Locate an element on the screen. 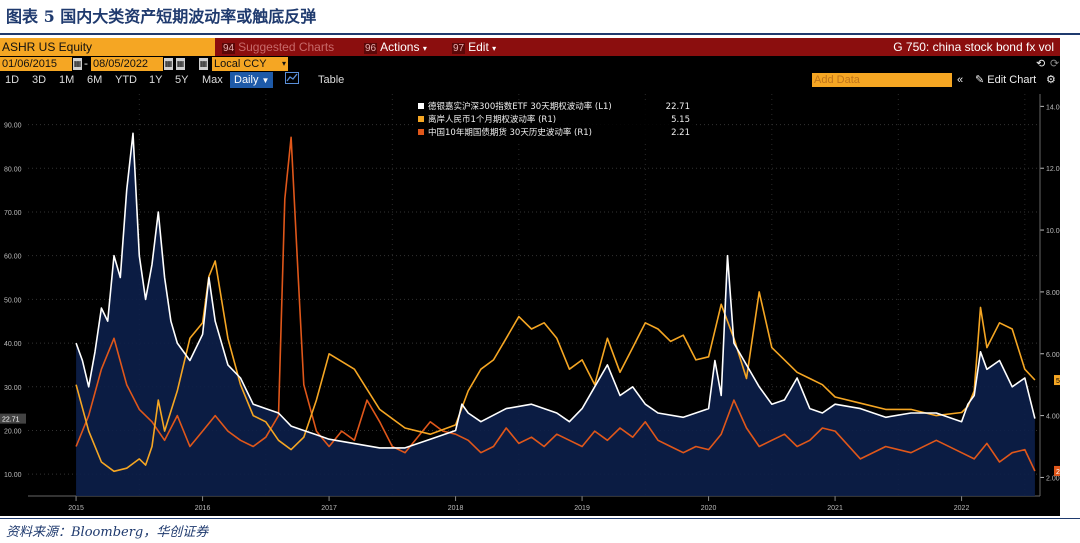 This screenshot has width=1080, height=543. legend-value: 5.15 is located at coordinates (680, 120).